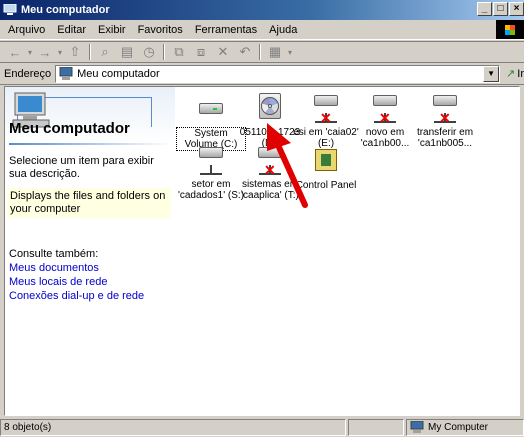 This screenshot has width=524, height=437. Describe the element at coordinates (60, 52) in the screenshot. I see `forward-dropdown-icon: ▾` at that location.